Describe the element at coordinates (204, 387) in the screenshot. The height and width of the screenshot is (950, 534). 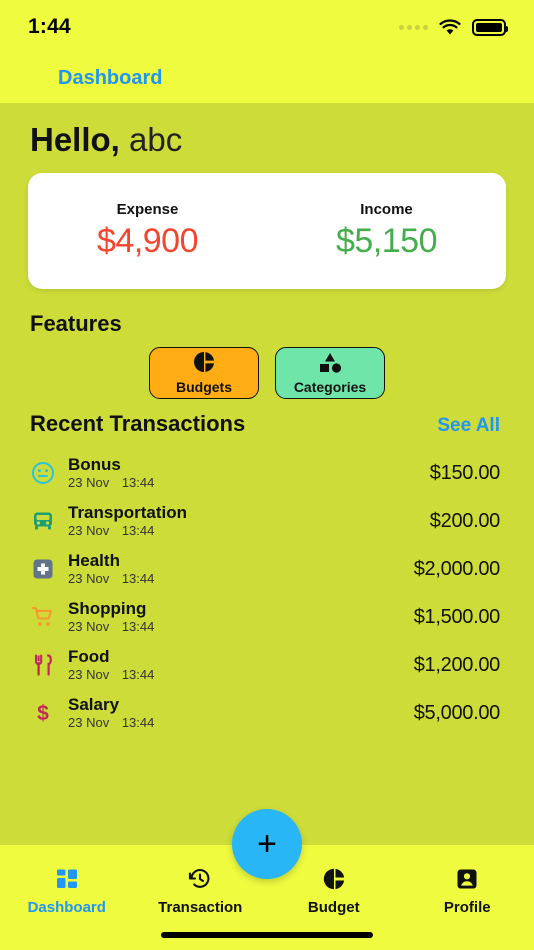
I see `budgets-label: Budgets` at that location.